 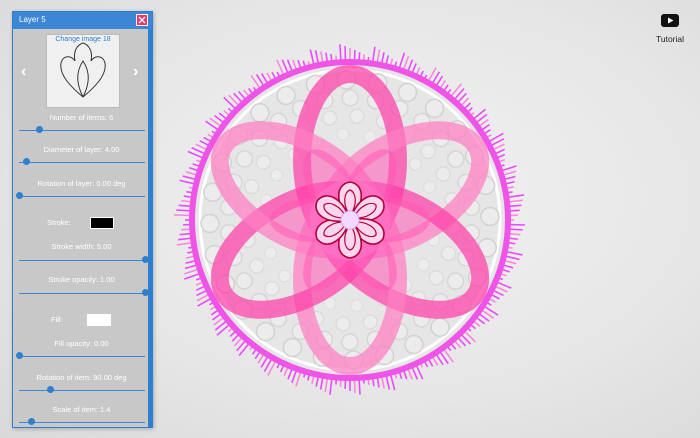 I want to click on previous-image-icon: ‹, so click(x=23, y=72).